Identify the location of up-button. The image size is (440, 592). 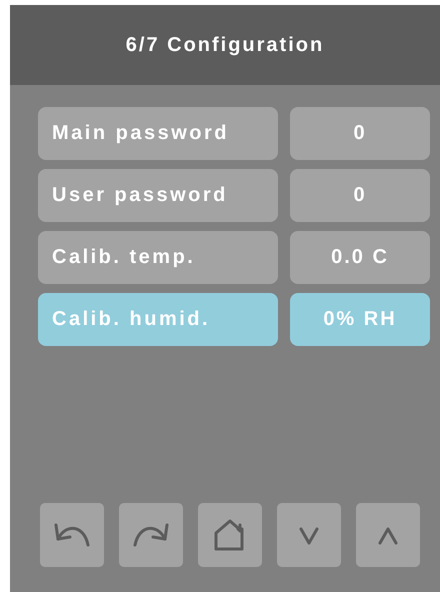
(388, 535).